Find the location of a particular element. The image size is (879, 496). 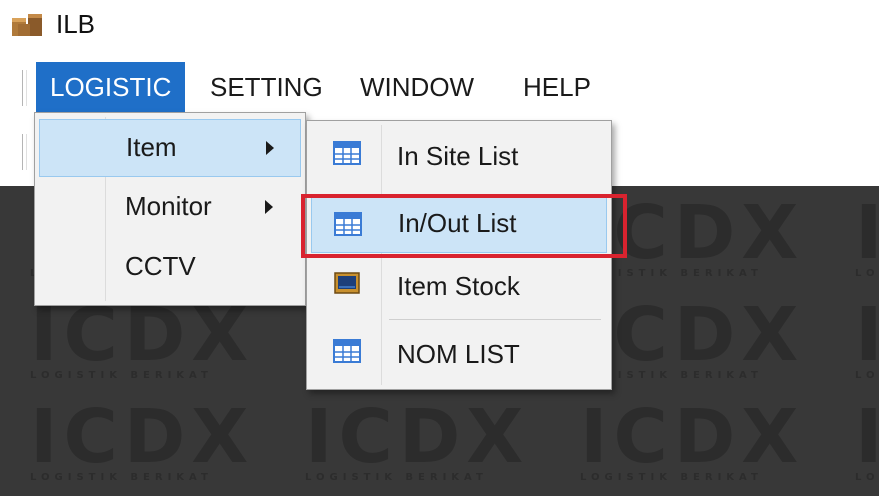

menu-help: HELP is located at coordinates (557, 87).